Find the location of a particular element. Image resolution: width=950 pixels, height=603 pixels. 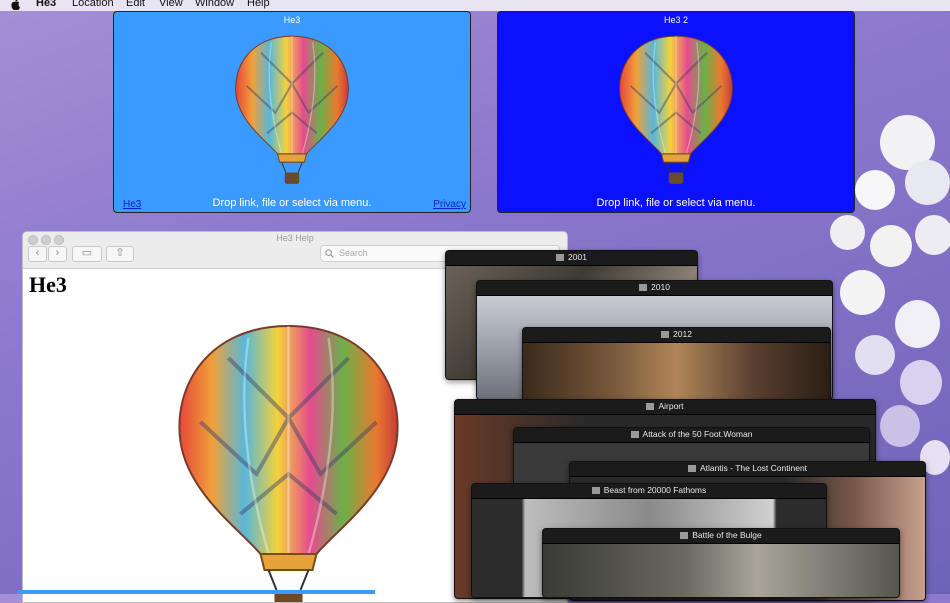

movie-title: Beast from 20000 Fathoms is located at coordinates (655, 490).